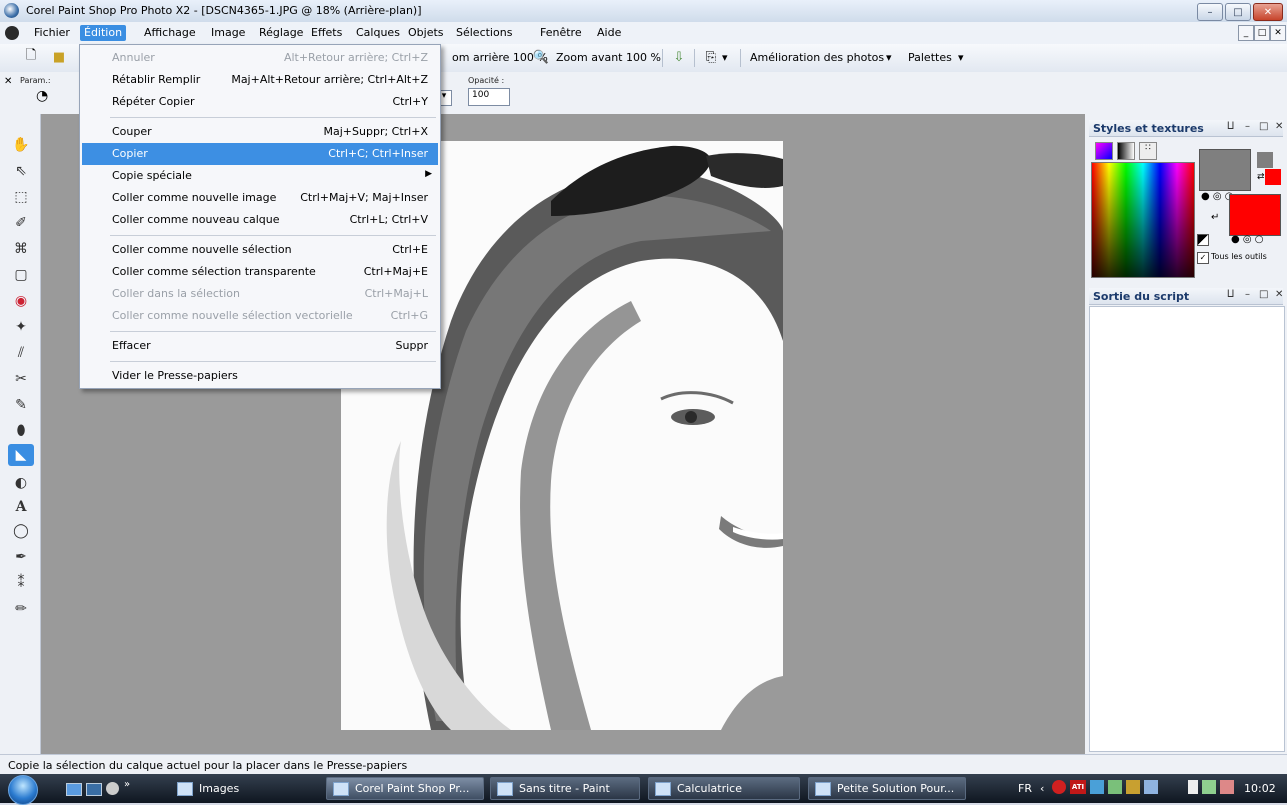  Describe the element at coordinates (1260, 788) in the screenshot. I see `clock: 10:02` at that location.